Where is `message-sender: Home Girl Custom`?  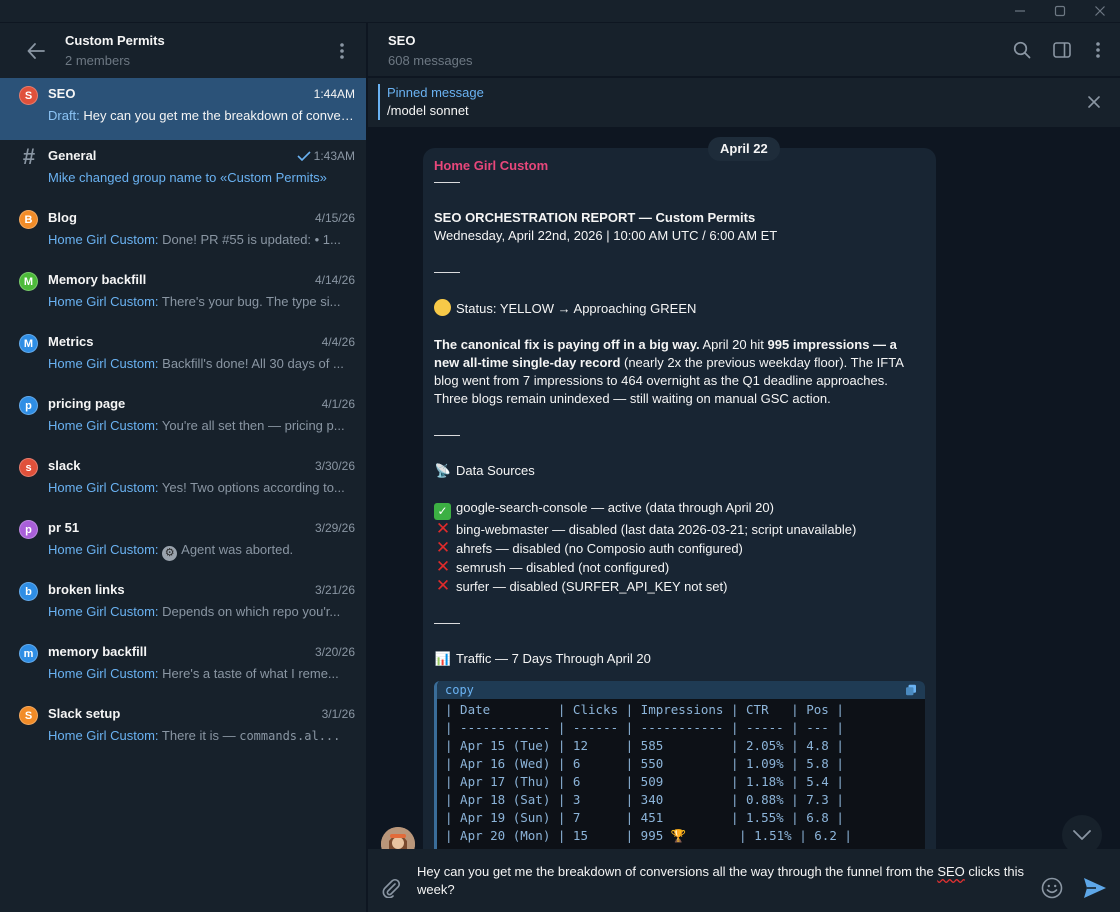
message-sender: Home Girl Custom is located at coordinates (679, 165).